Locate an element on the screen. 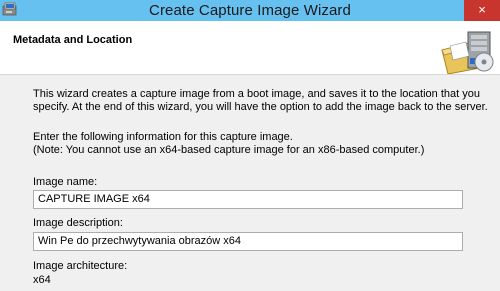 Image resolution: width=500 pixels, height=291 pixels. close-button: × is located at coordinates (482, 10).